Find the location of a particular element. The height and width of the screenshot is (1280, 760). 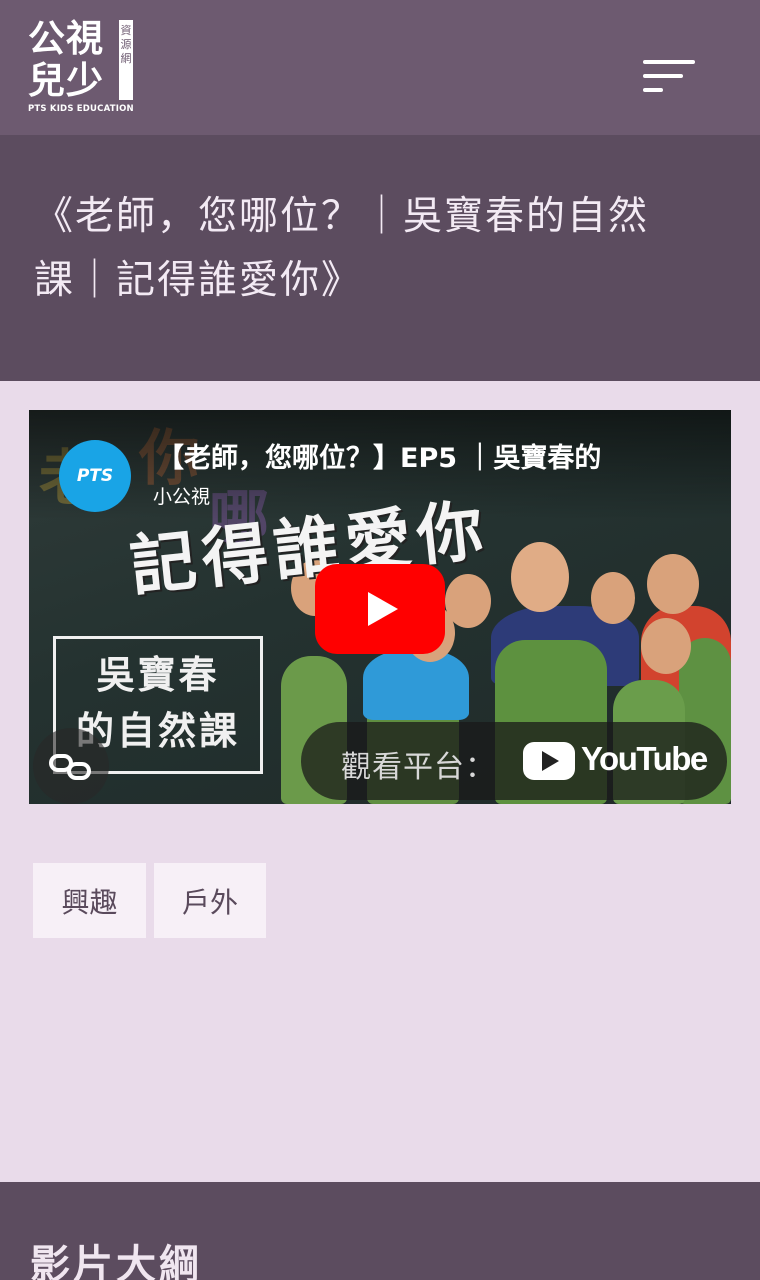

thumbnail-box-line1: 吳寶春 is located at coordinates (158, 675).